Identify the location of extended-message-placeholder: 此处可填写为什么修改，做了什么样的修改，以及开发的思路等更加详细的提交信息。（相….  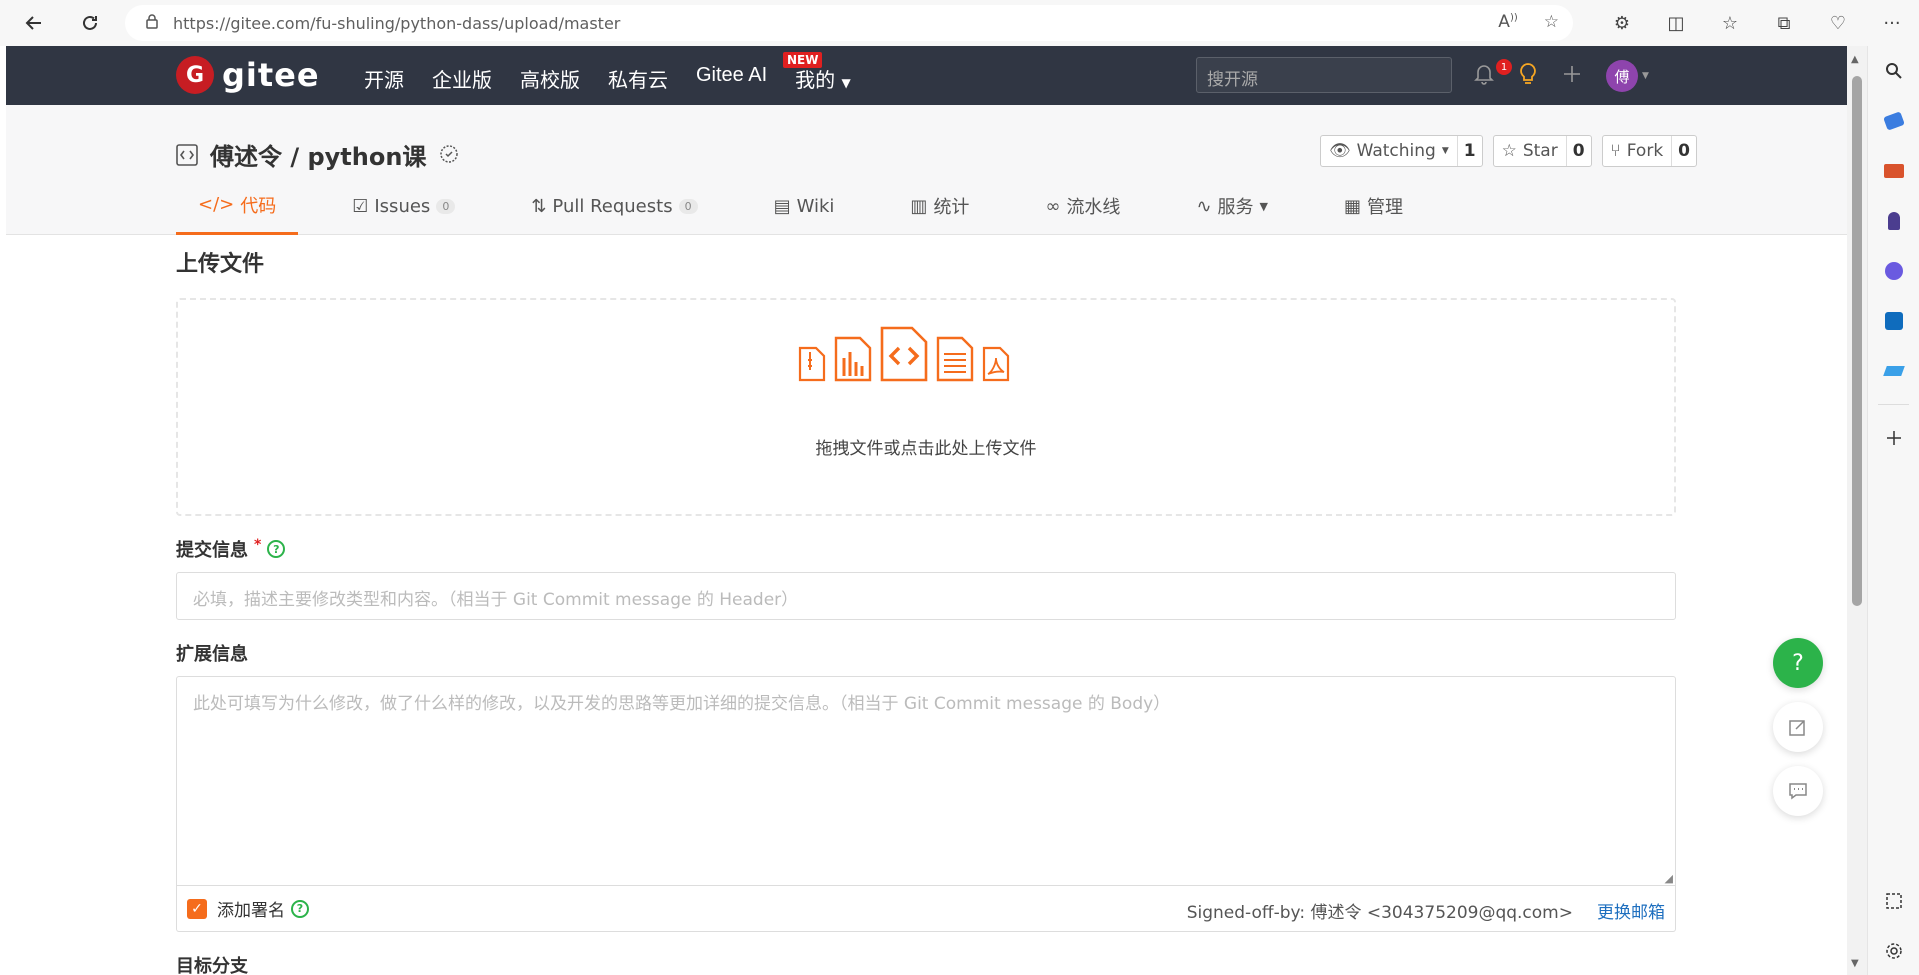
(682, 704).